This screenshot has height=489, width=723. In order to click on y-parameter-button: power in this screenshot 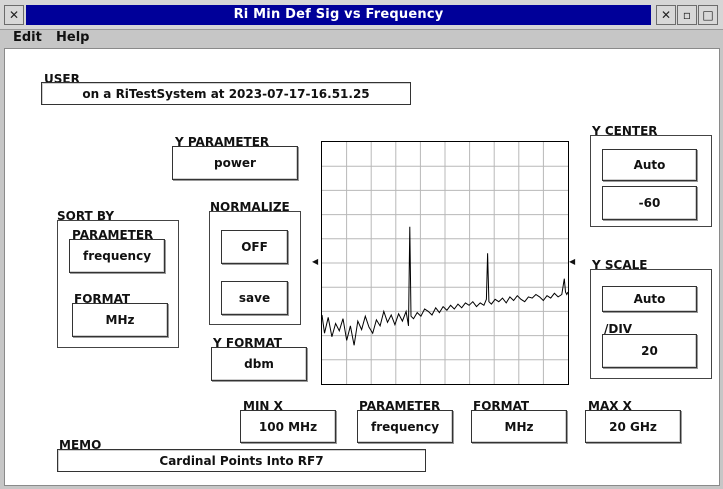, I will do `click(235, 163)`.